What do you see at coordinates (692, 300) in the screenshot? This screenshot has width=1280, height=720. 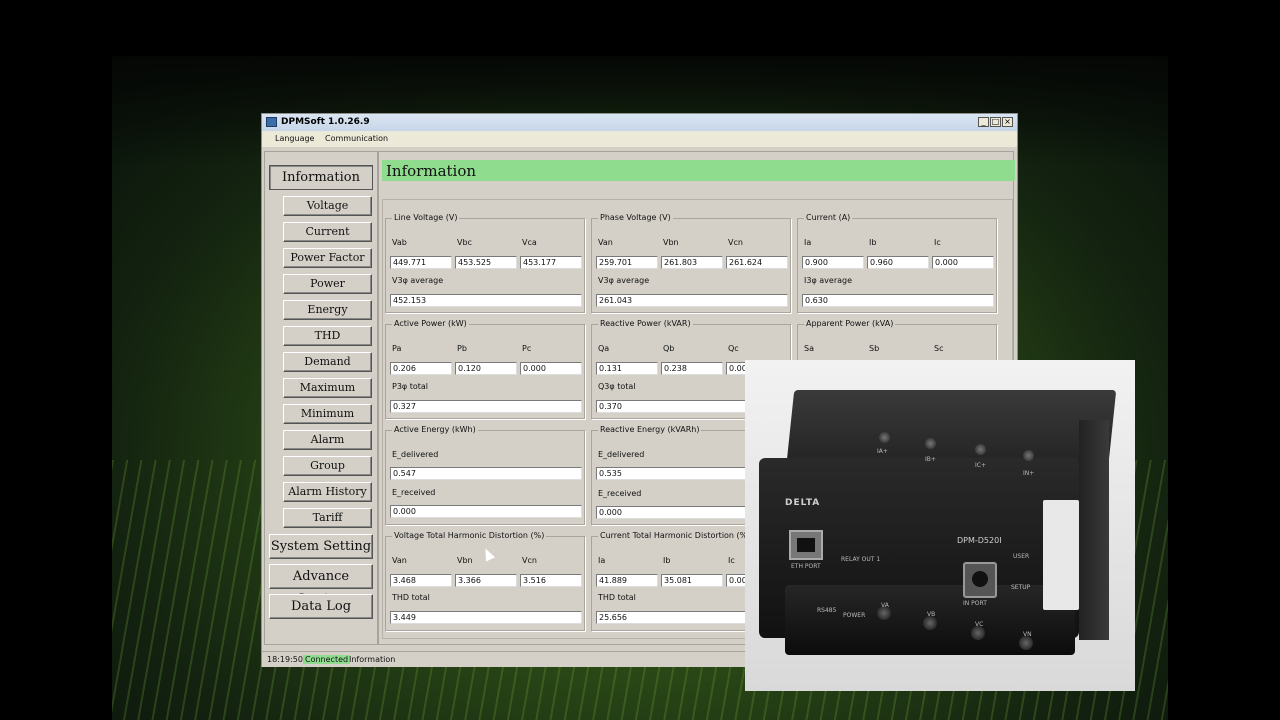 I see `field-v3-phase-average: 261.043` at bounding box center [692, 300].